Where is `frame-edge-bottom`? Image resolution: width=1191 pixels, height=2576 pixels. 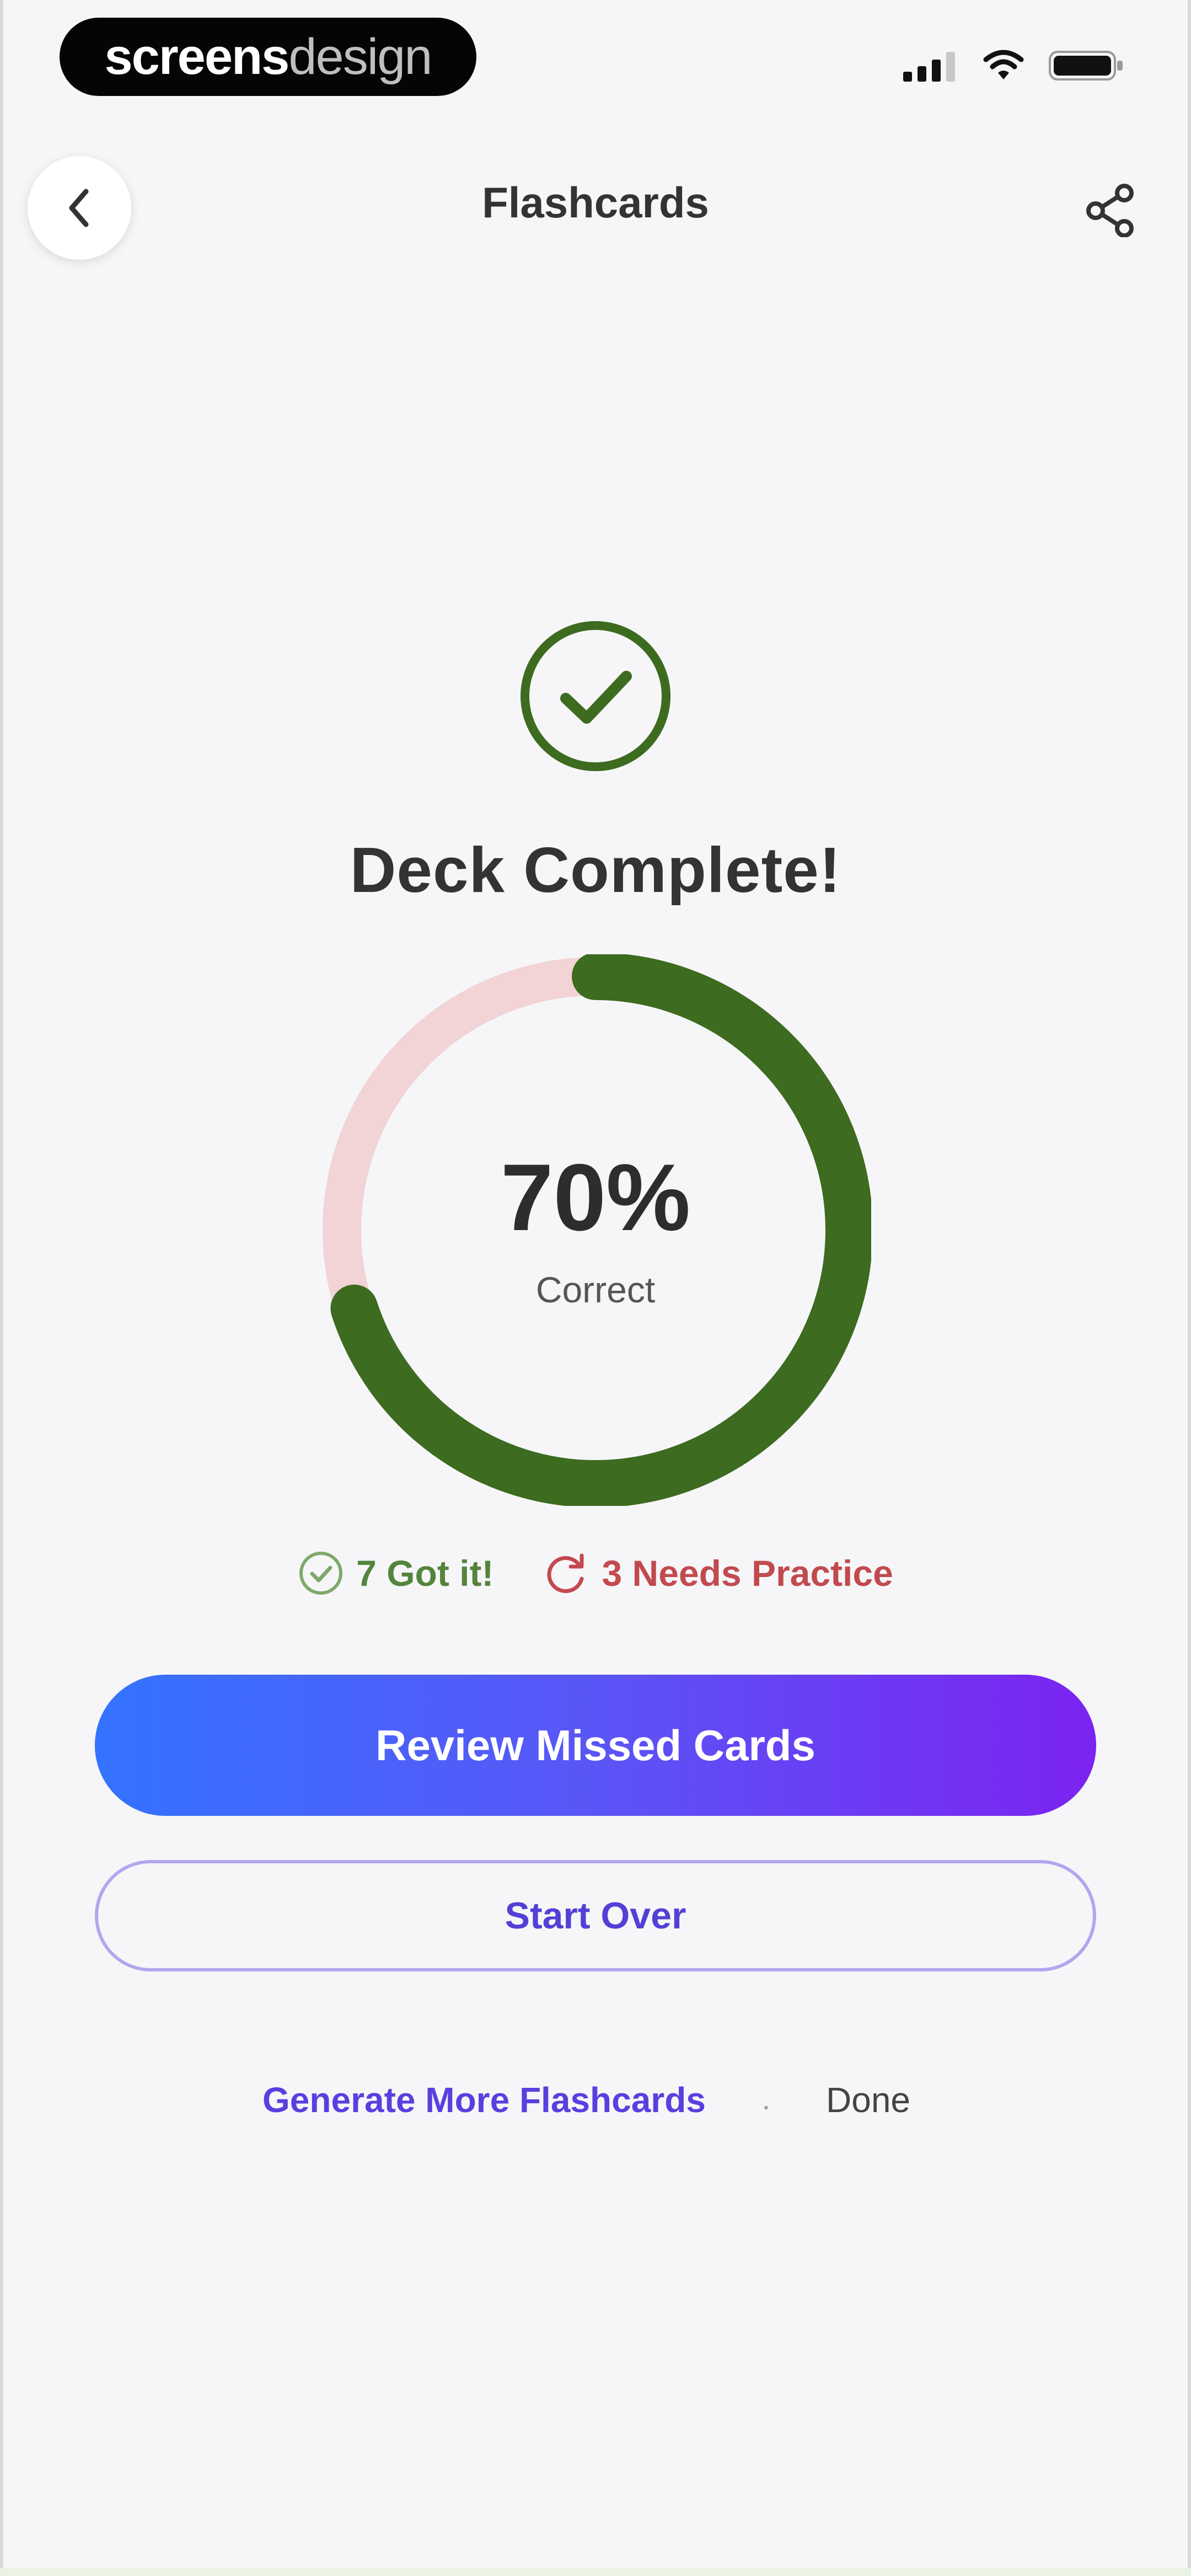
frame-edge-bottom is located at coordinates (595, 2572).